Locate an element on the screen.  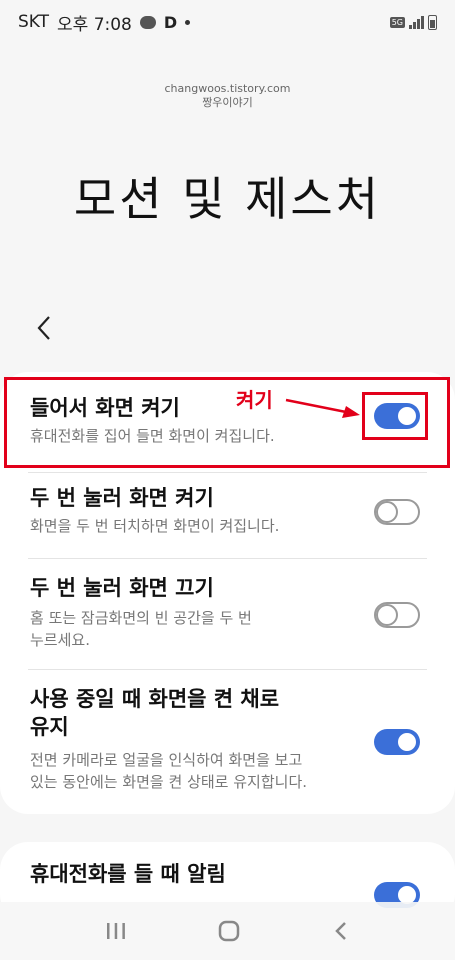
back-button is located at coordinates (44, 328).